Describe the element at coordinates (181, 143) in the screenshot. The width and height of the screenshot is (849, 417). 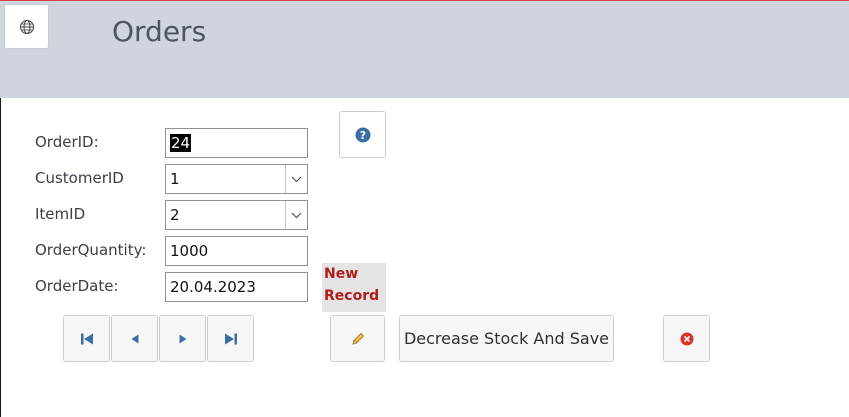
I see `order-id-value: 24` at that location.